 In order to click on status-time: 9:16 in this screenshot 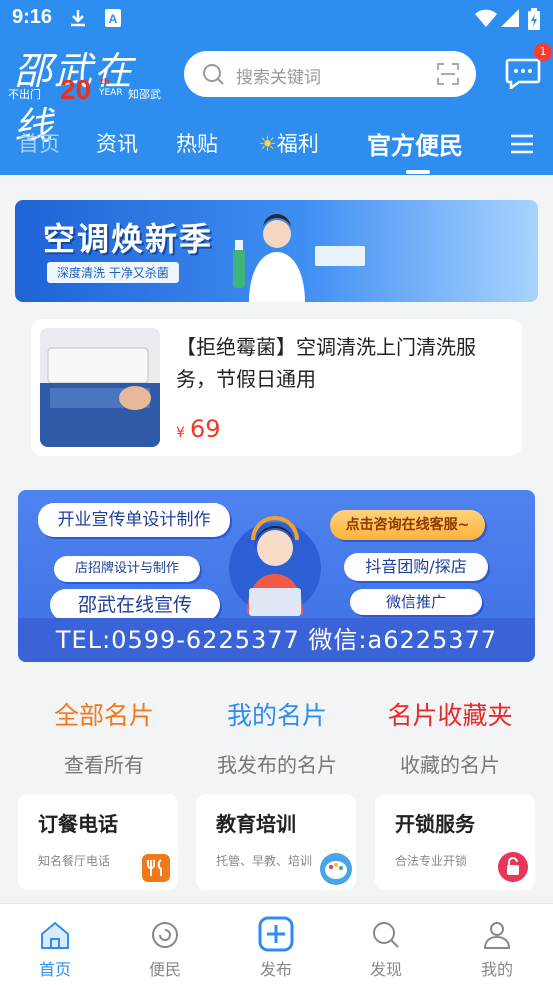, I will do `click(32, 17)`.